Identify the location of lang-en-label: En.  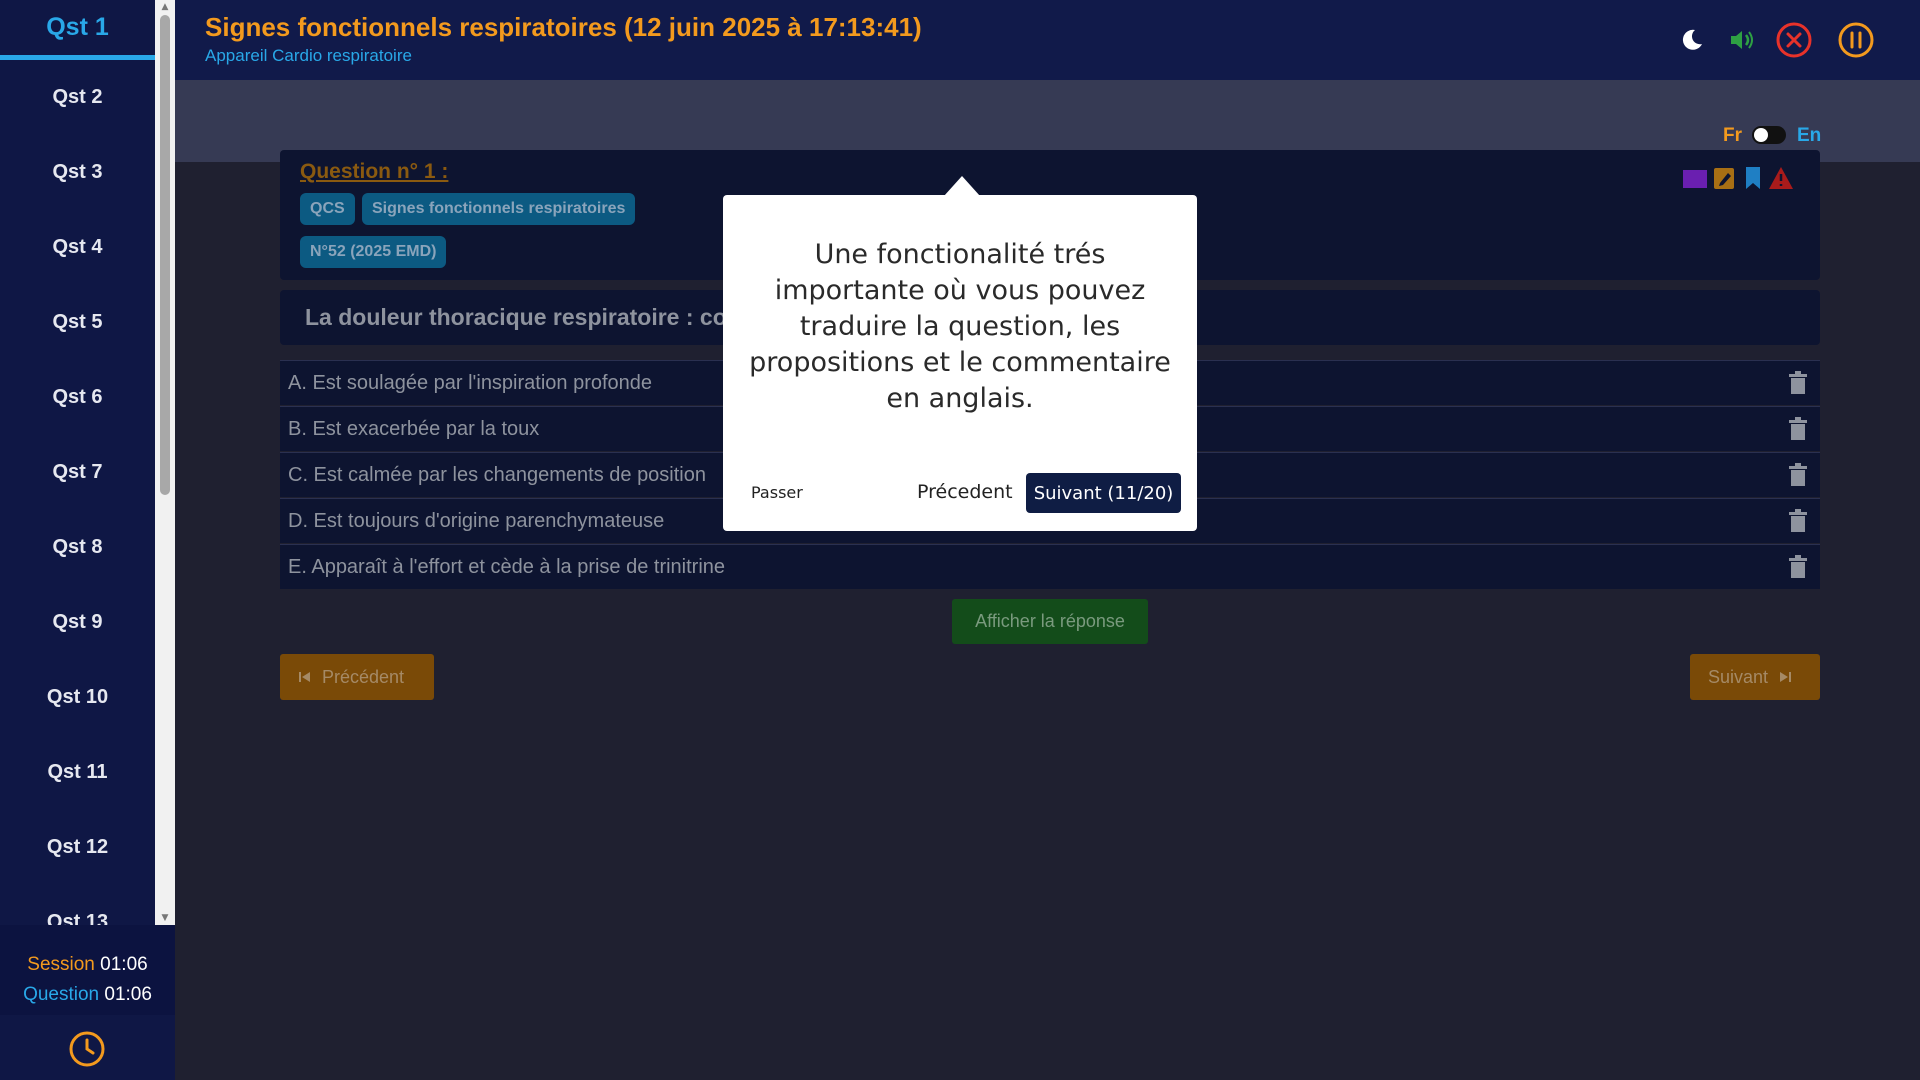
(1809, 136).